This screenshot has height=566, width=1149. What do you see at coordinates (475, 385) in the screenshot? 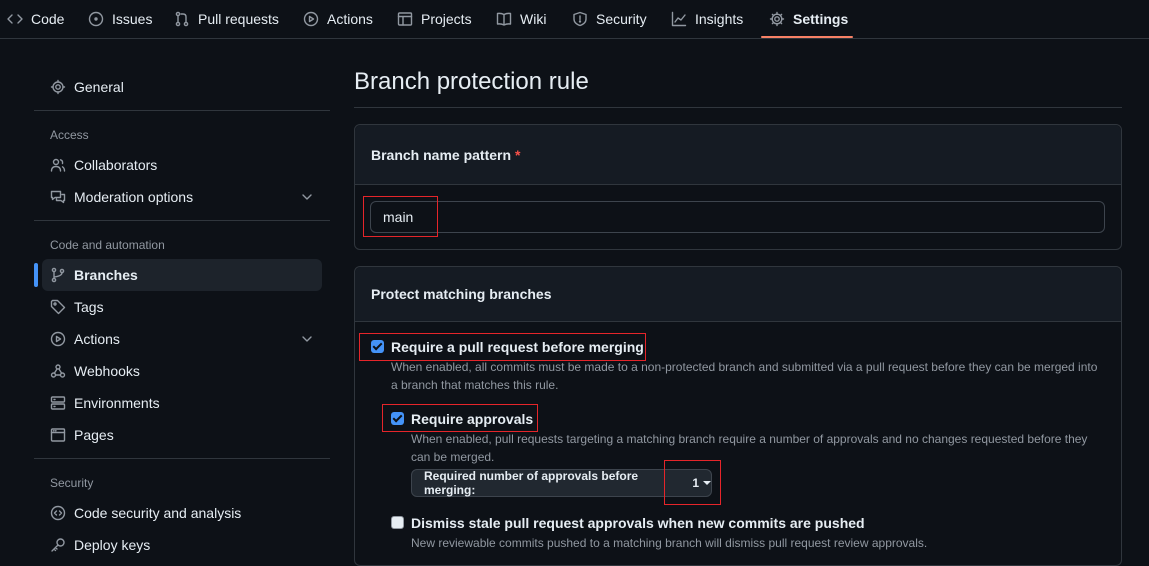
I see `require-pr-description-line2: a branch that matches this rule.` at bounding box center [475, 385].